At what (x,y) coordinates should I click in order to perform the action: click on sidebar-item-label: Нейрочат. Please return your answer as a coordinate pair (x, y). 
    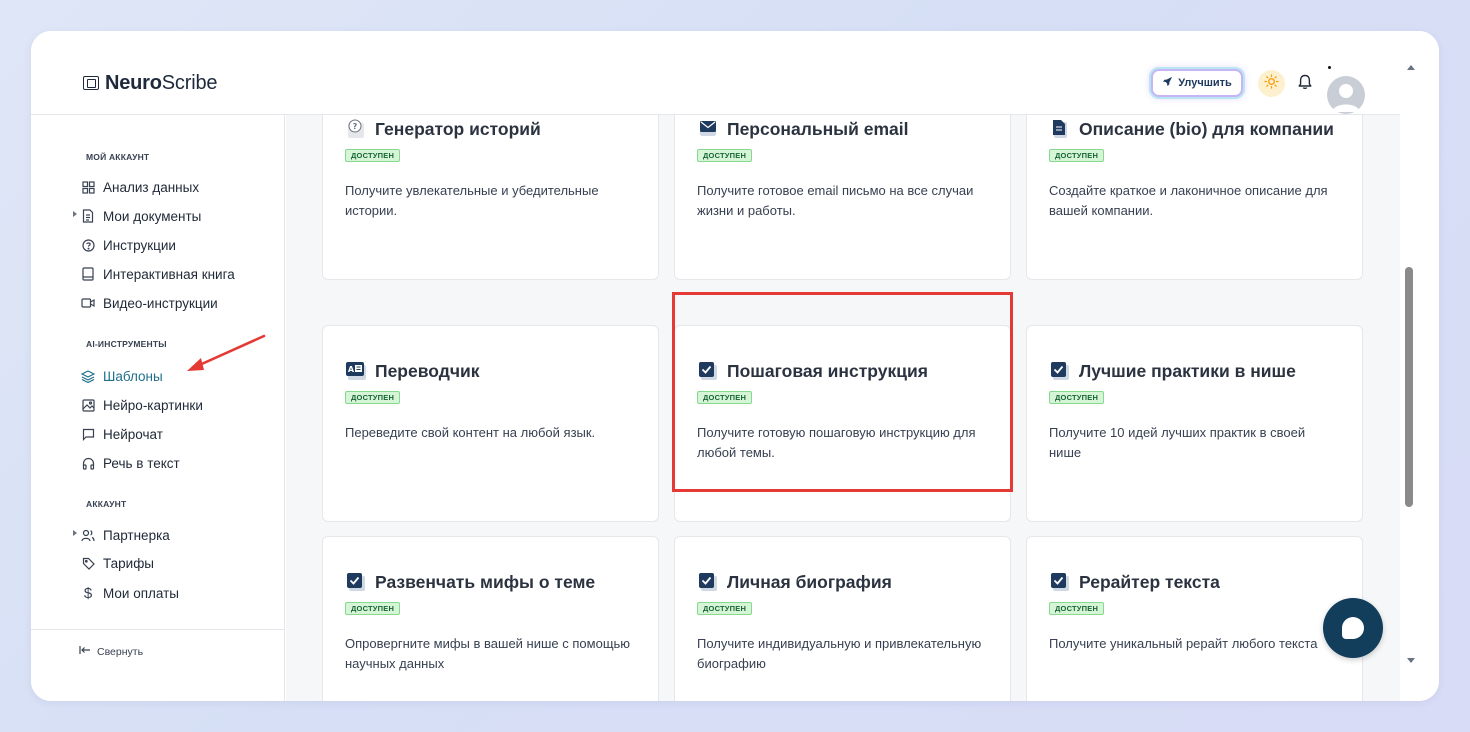
    Looking at the image, I should click on (133, 434).